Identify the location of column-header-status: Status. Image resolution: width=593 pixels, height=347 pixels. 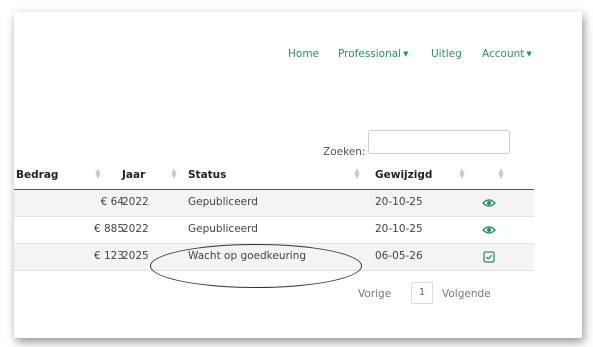
(207, 175).